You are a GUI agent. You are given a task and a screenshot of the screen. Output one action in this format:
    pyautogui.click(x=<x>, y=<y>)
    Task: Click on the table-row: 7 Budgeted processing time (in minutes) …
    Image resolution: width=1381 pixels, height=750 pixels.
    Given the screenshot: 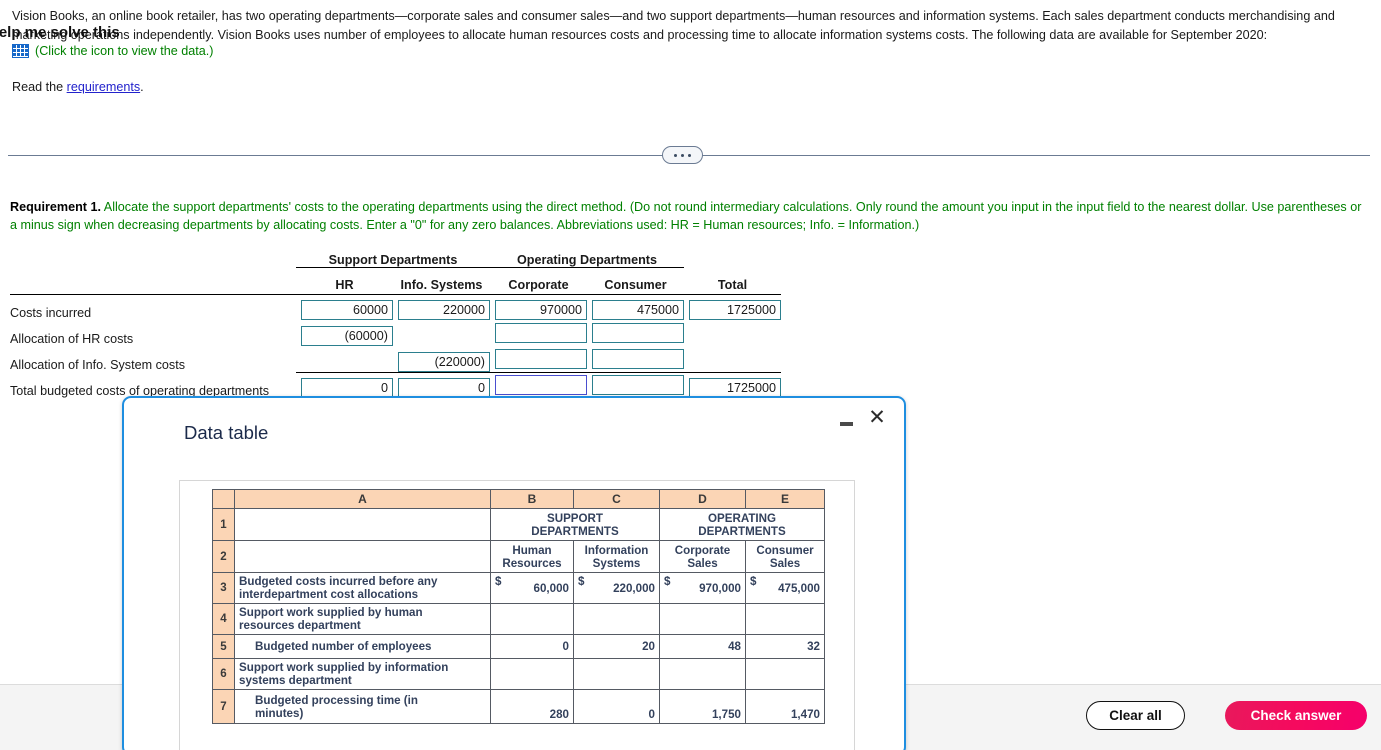 What is the action you would take?
    pyautogui.click(x=518, y=706)
    